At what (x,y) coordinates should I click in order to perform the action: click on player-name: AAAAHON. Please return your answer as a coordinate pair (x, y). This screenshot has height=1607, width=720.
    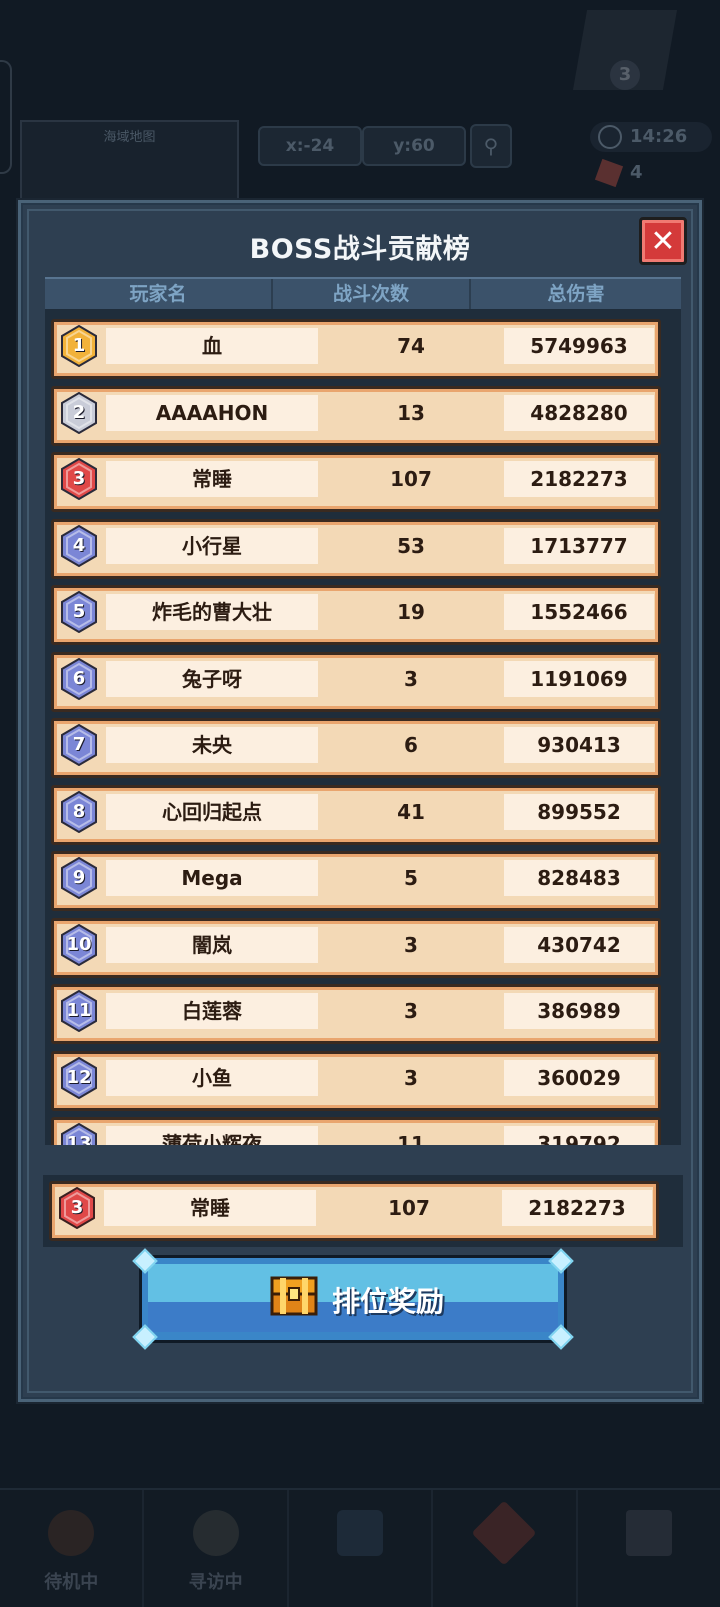
    Looking at the image, I should click on (212, 412).